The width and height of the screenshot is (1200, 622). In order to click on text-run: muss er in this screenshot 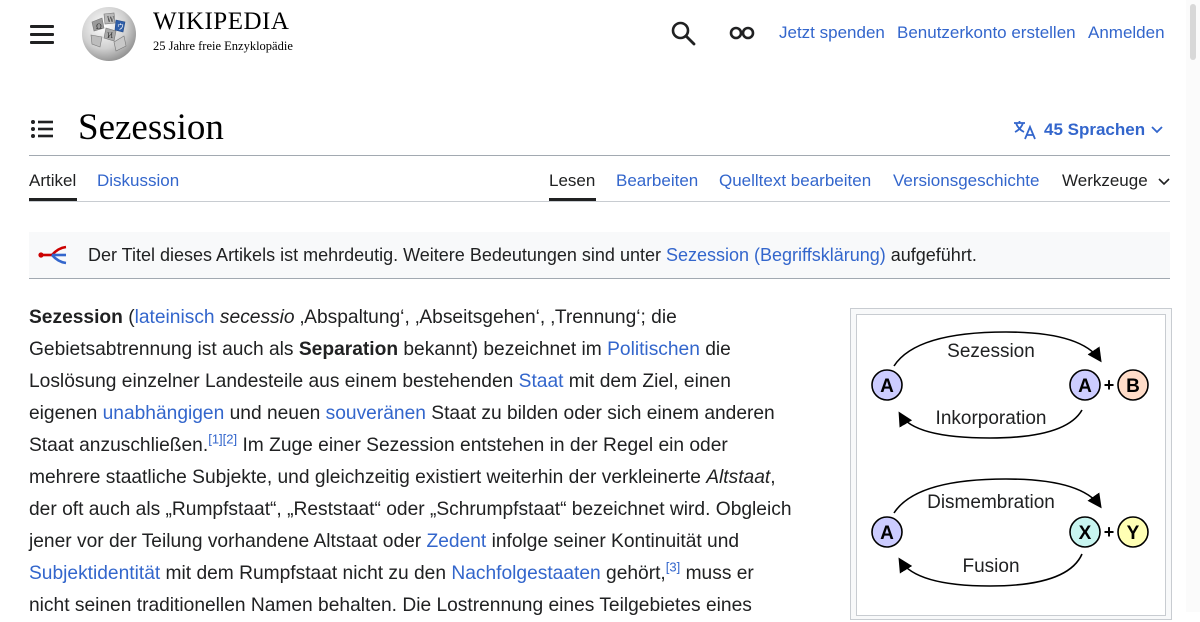, I will do `click(717, 573)`.